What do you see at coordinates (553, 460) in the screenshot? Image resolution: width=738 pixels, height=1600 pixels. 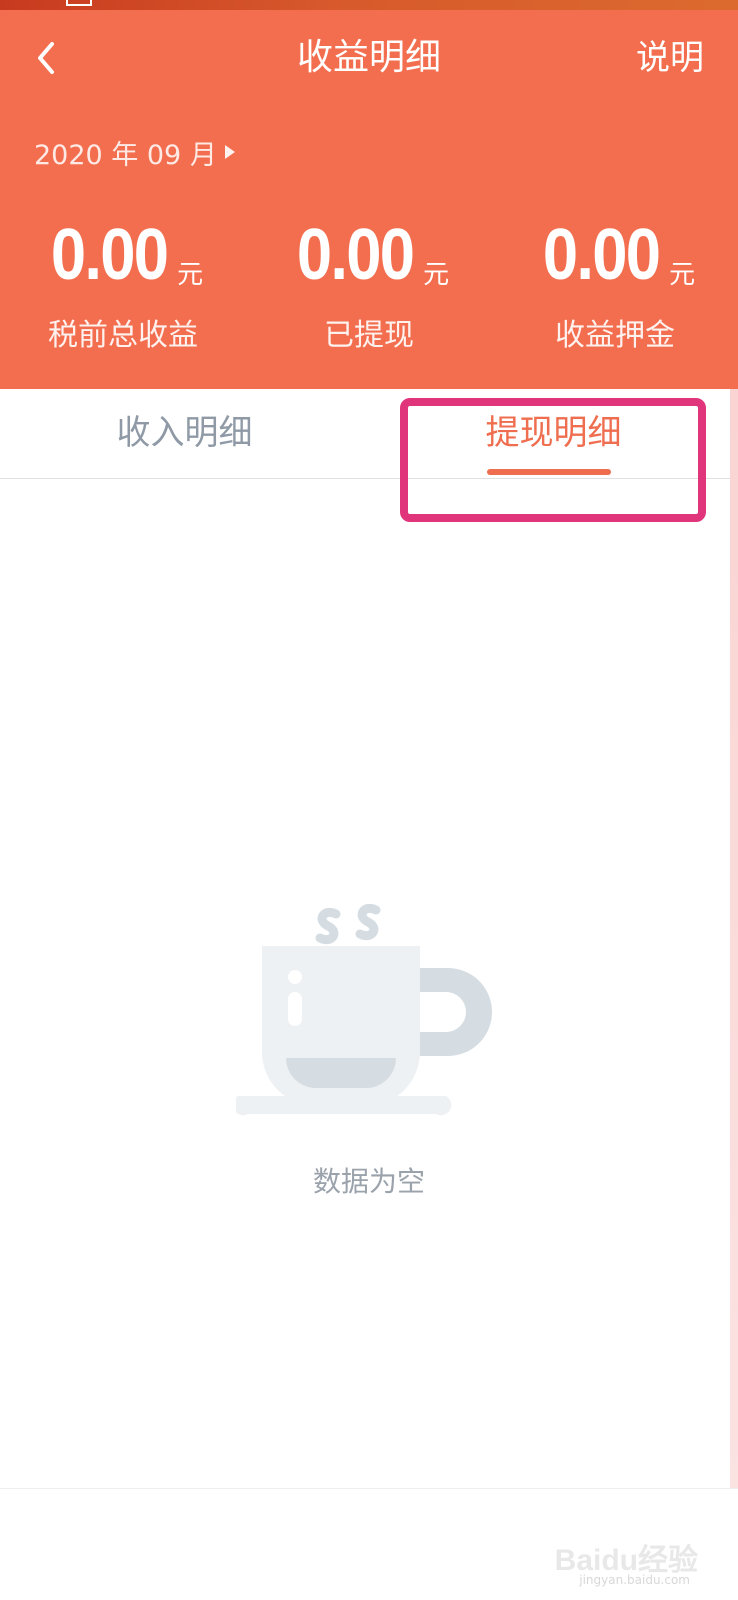 I see `annotation-highlight-box` at bounding box center [553, 460].